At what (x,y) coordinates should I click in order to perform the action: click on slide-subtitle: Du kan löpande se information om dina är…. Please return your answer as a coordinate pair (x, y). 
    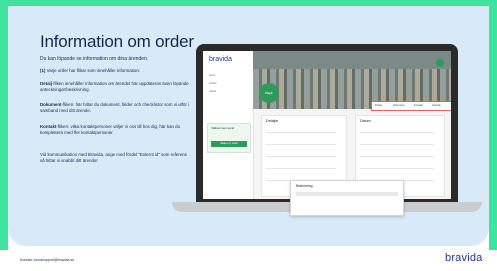
    Looking at the image, I should click on (94, 59).